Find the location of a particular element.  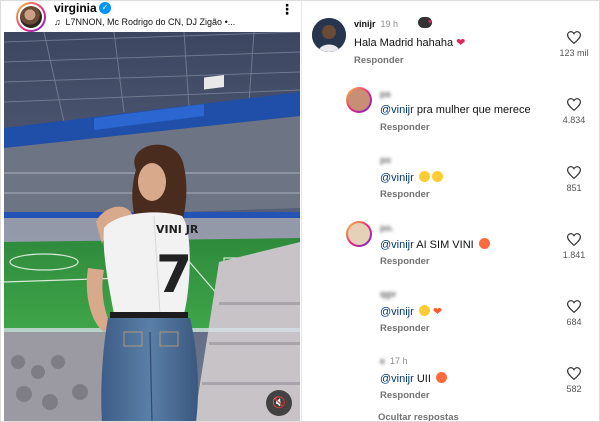

comment-like: 582 is located at coordinates (574, 380).